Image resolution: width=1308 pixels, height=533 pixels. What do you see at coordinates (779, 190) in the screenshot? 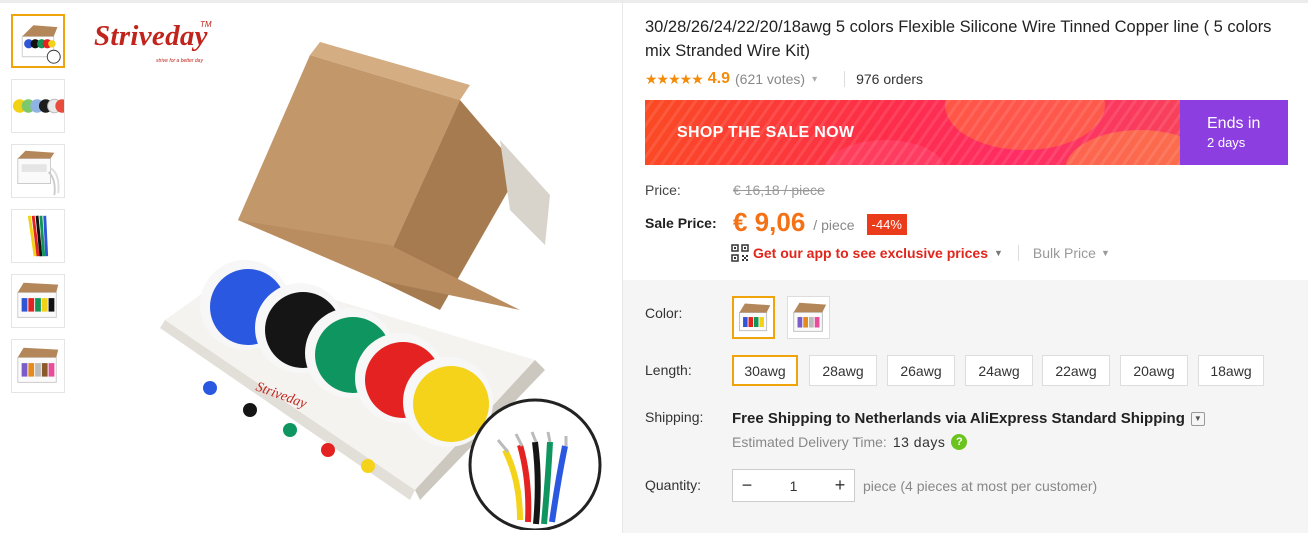
I see `original-price: € 16,18 / piece` at bounding box center [779, 190].